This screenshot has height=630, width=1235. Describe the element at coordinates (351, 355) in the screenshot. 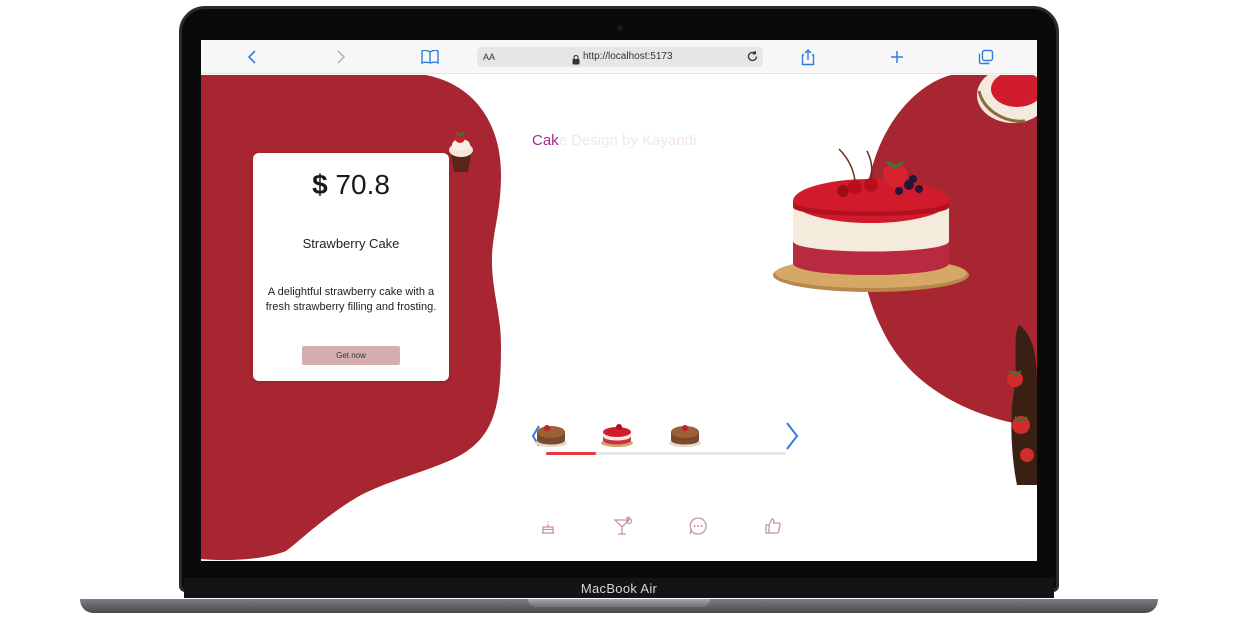

I see `get-now-button: Get now` at that location.